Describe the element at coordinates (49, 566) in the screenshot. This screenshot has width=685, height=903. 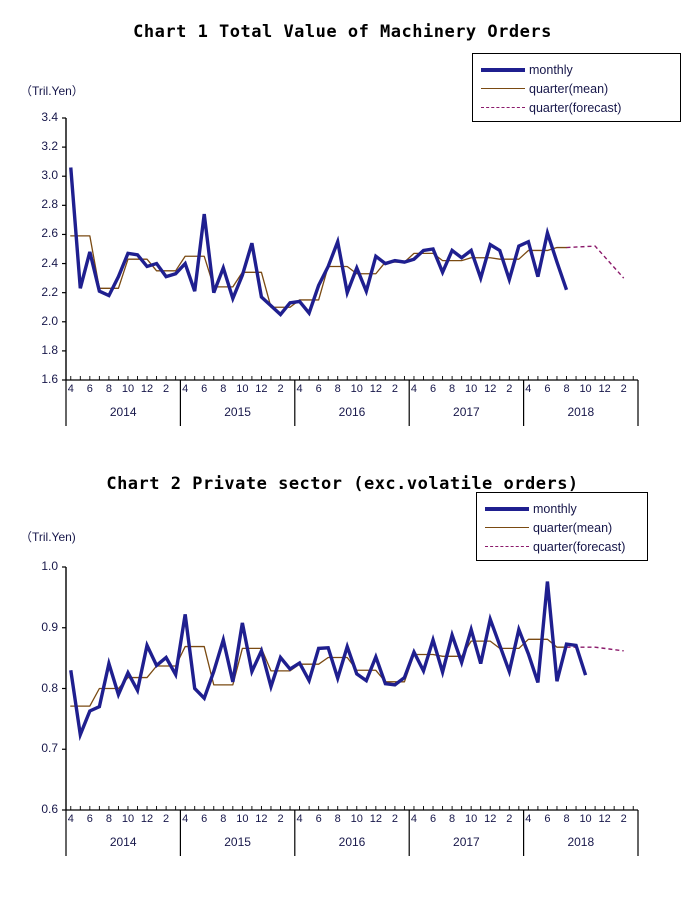
I see `y-axis-tick-label: 1.0` at that location.